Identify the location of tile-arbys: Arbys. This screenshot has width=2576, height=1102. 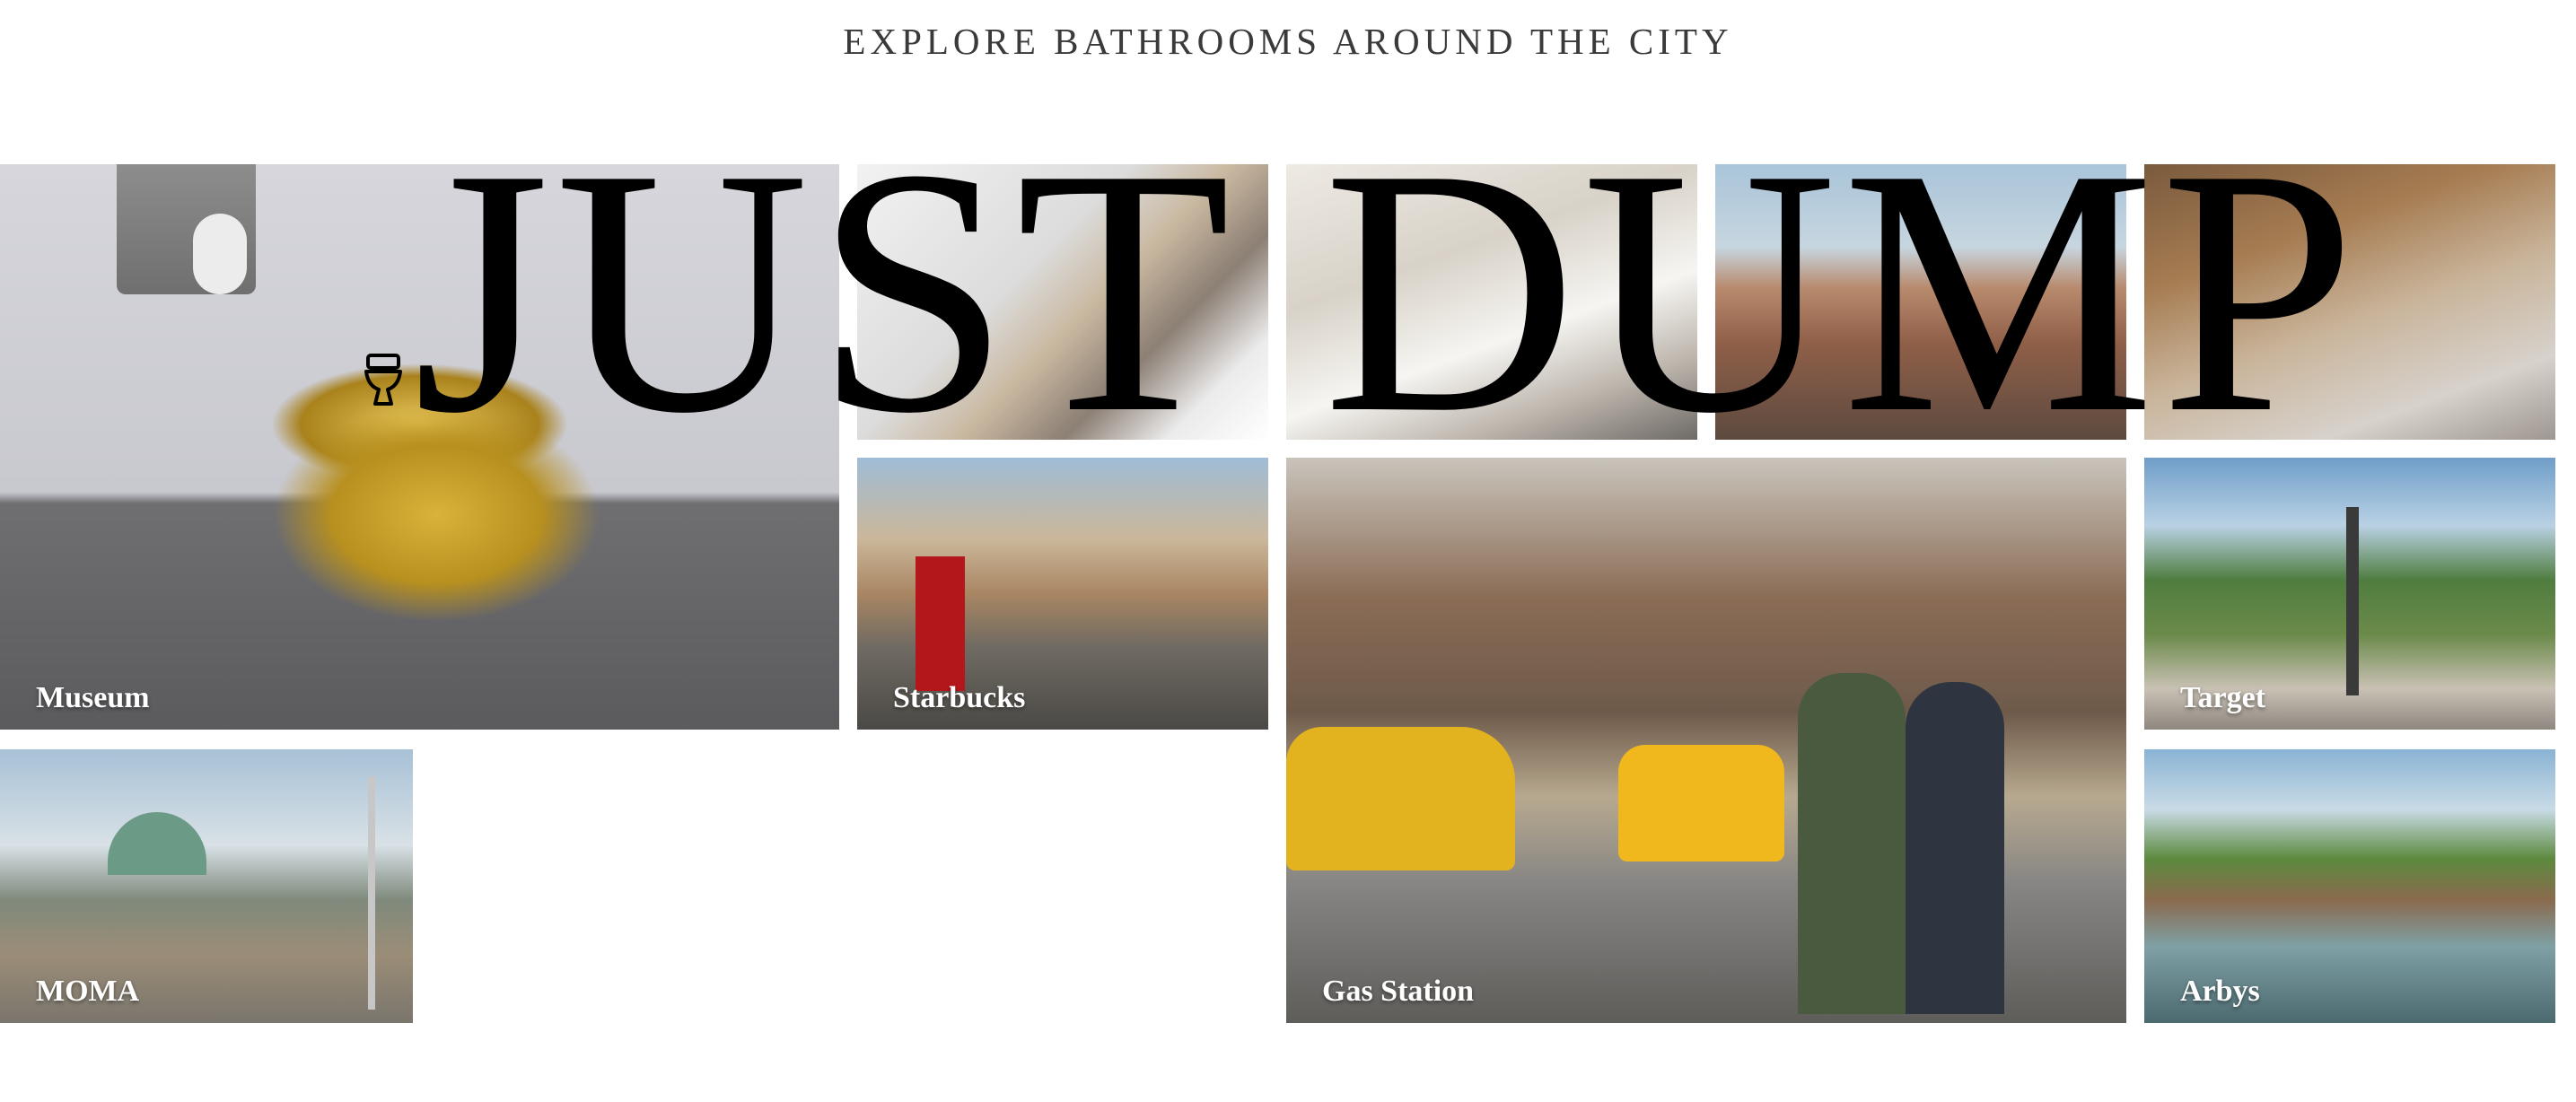
(2349, 886).